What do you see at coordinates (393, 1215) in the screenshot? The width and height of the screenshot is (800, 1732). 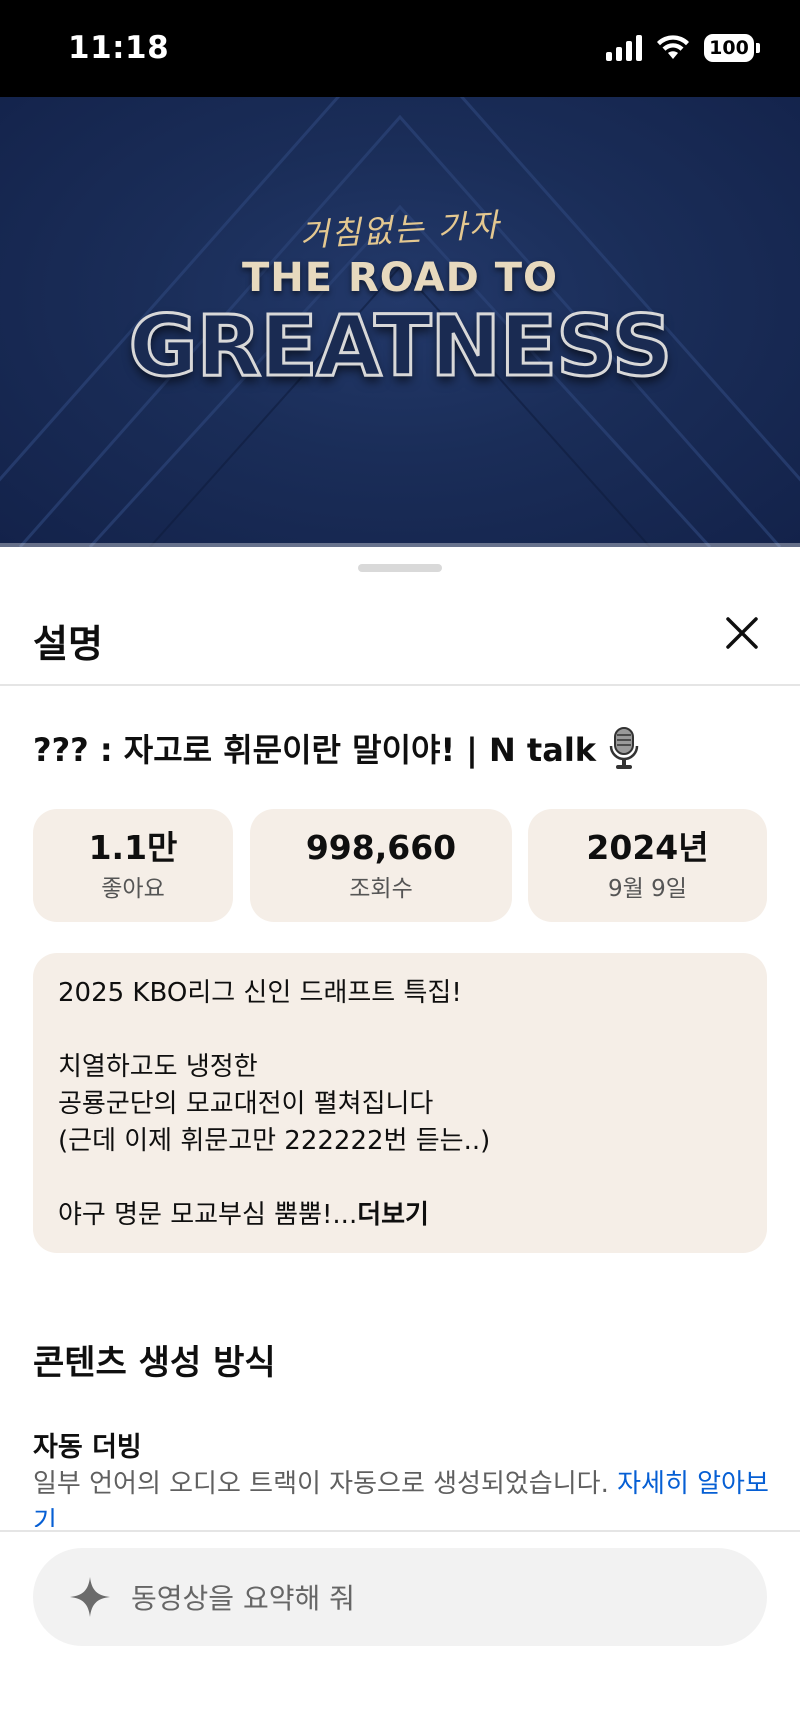 I see `more-link: 더보기` at bounding box center [393, 1215].